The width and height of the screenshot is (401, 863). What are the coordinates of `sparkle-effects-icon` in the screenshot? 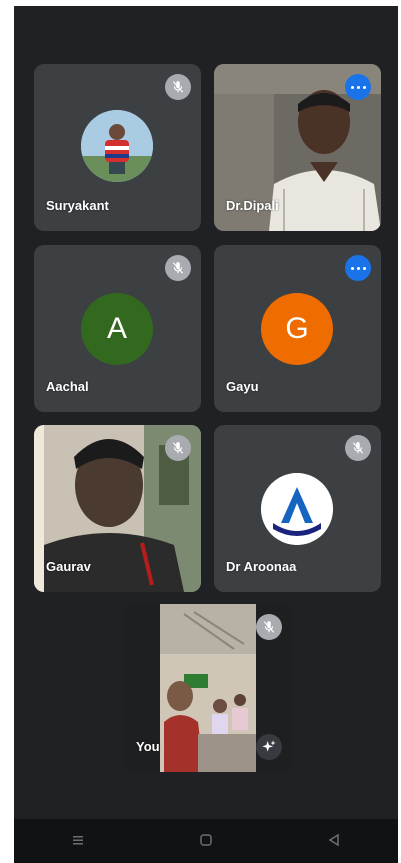 It's located at (269, 747).